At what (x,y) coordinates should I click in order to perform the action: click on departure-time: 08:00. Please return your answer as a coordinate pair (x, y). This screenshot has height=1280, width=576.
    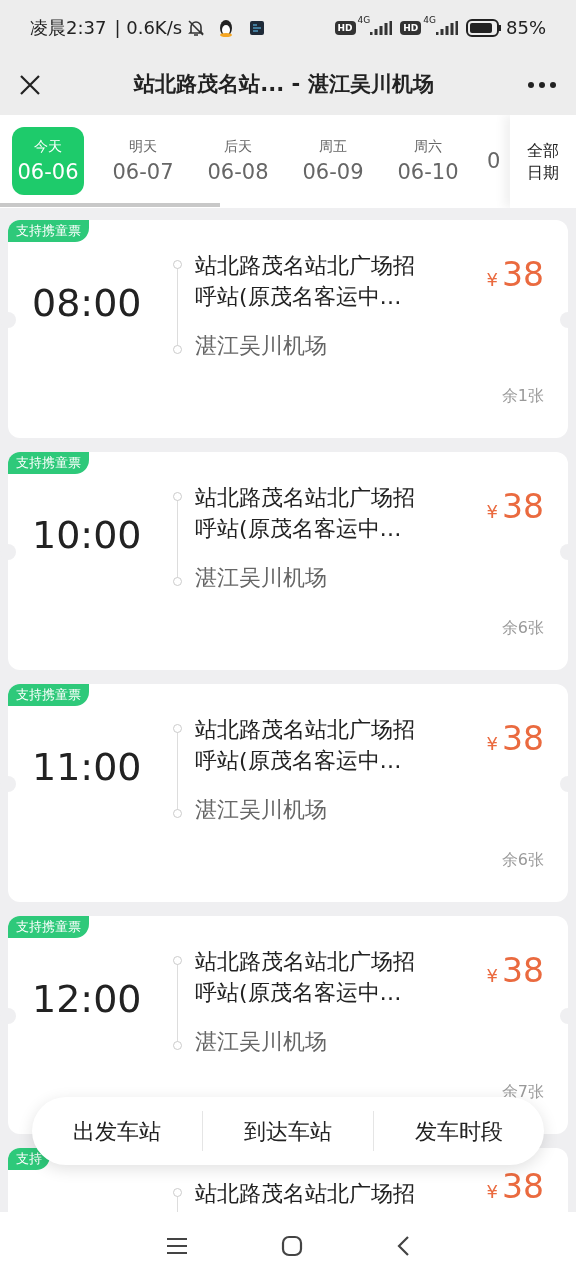
    Looking at the image, I should click on (87, 303).